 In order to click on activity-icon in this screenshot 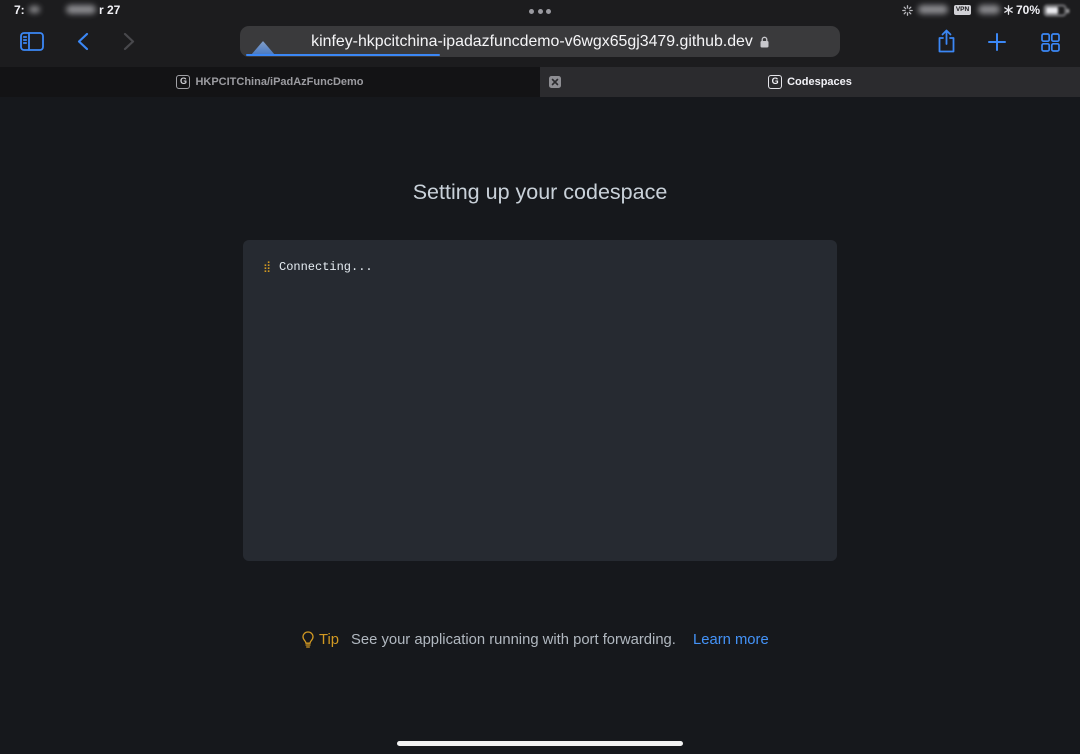, I will do `click(907, 10)`.